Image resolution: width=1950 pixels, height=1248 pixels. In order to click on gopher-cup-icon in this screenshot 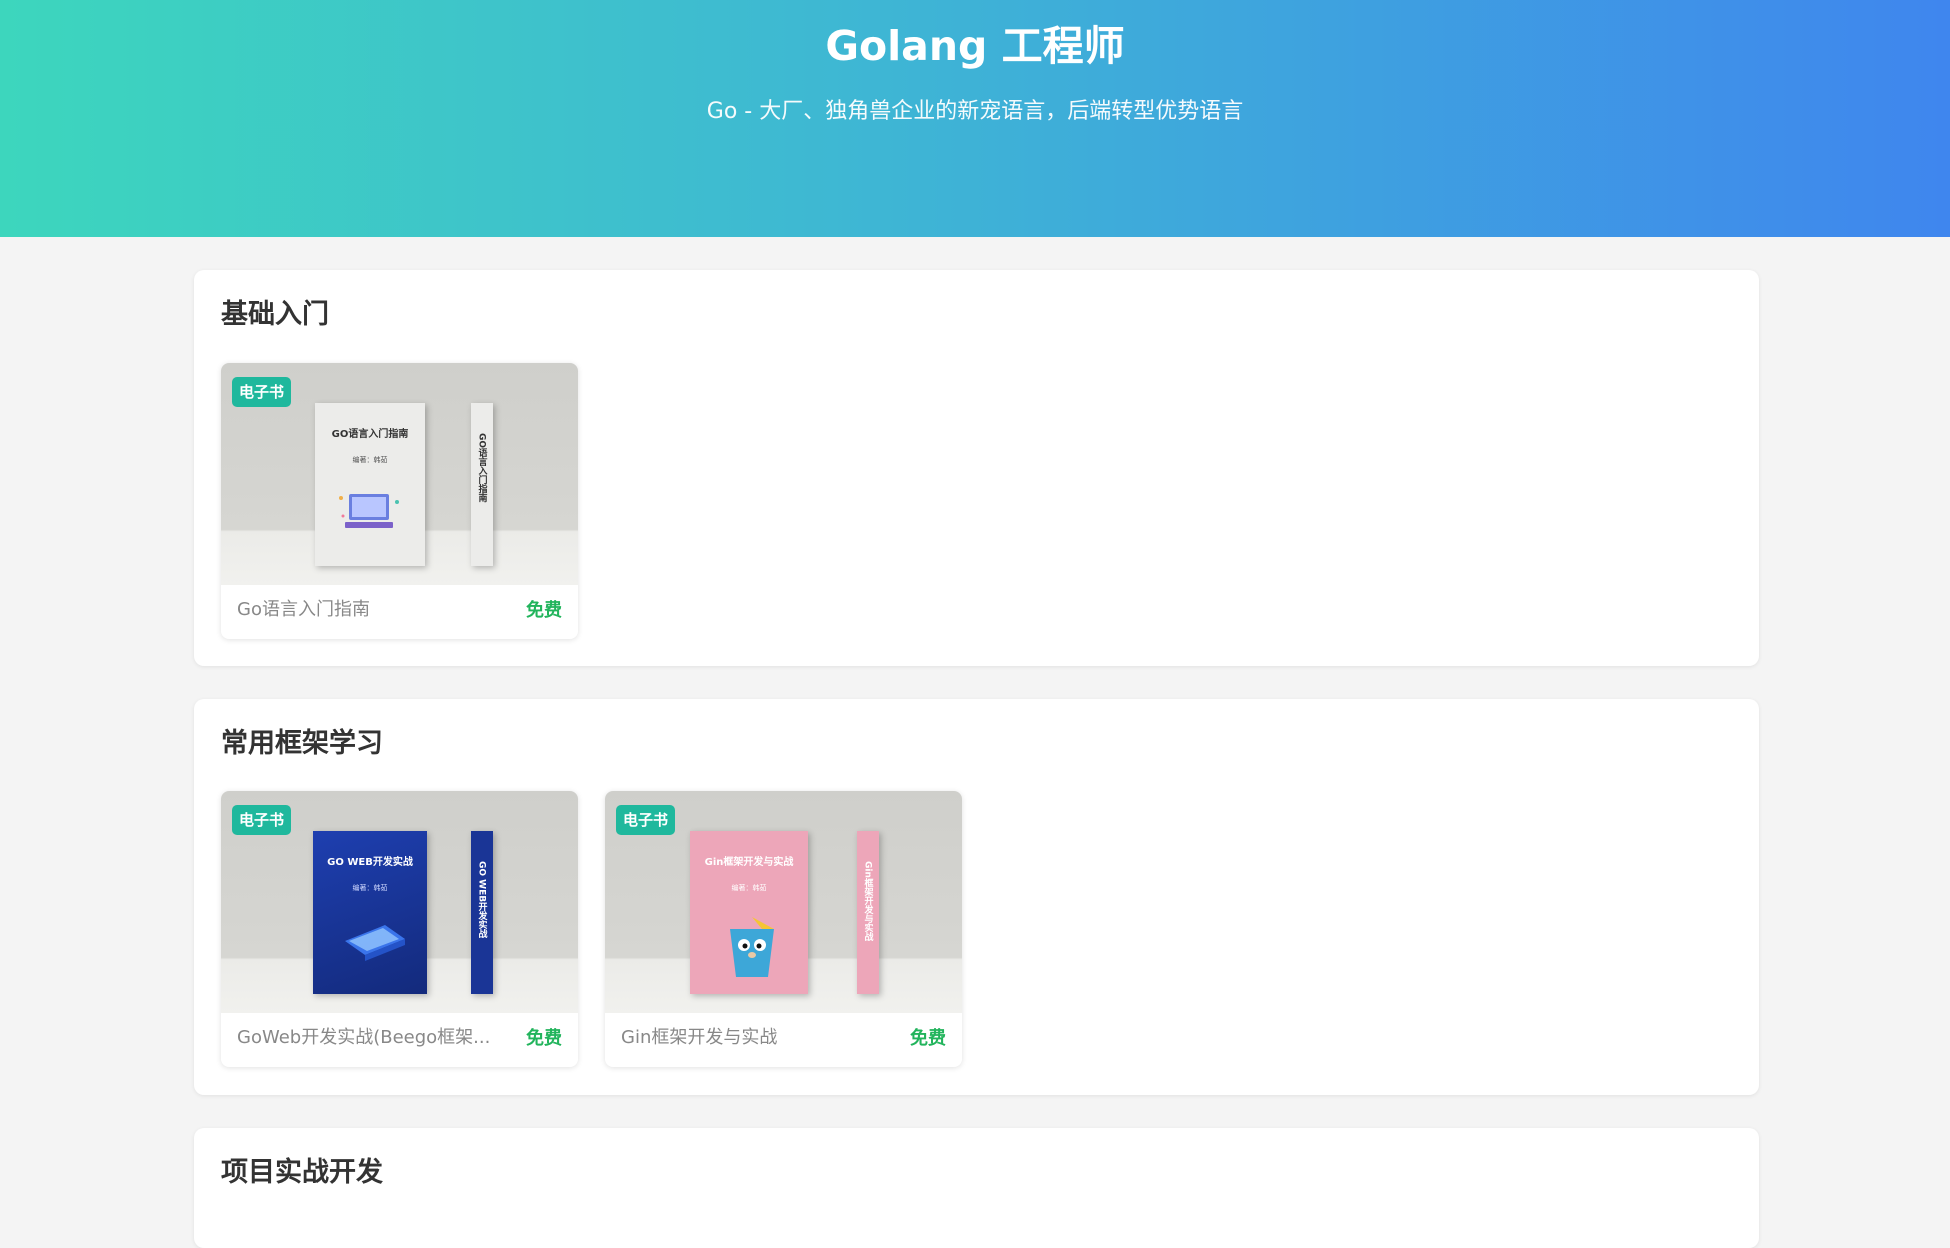, I will do `click(752, 947)`.